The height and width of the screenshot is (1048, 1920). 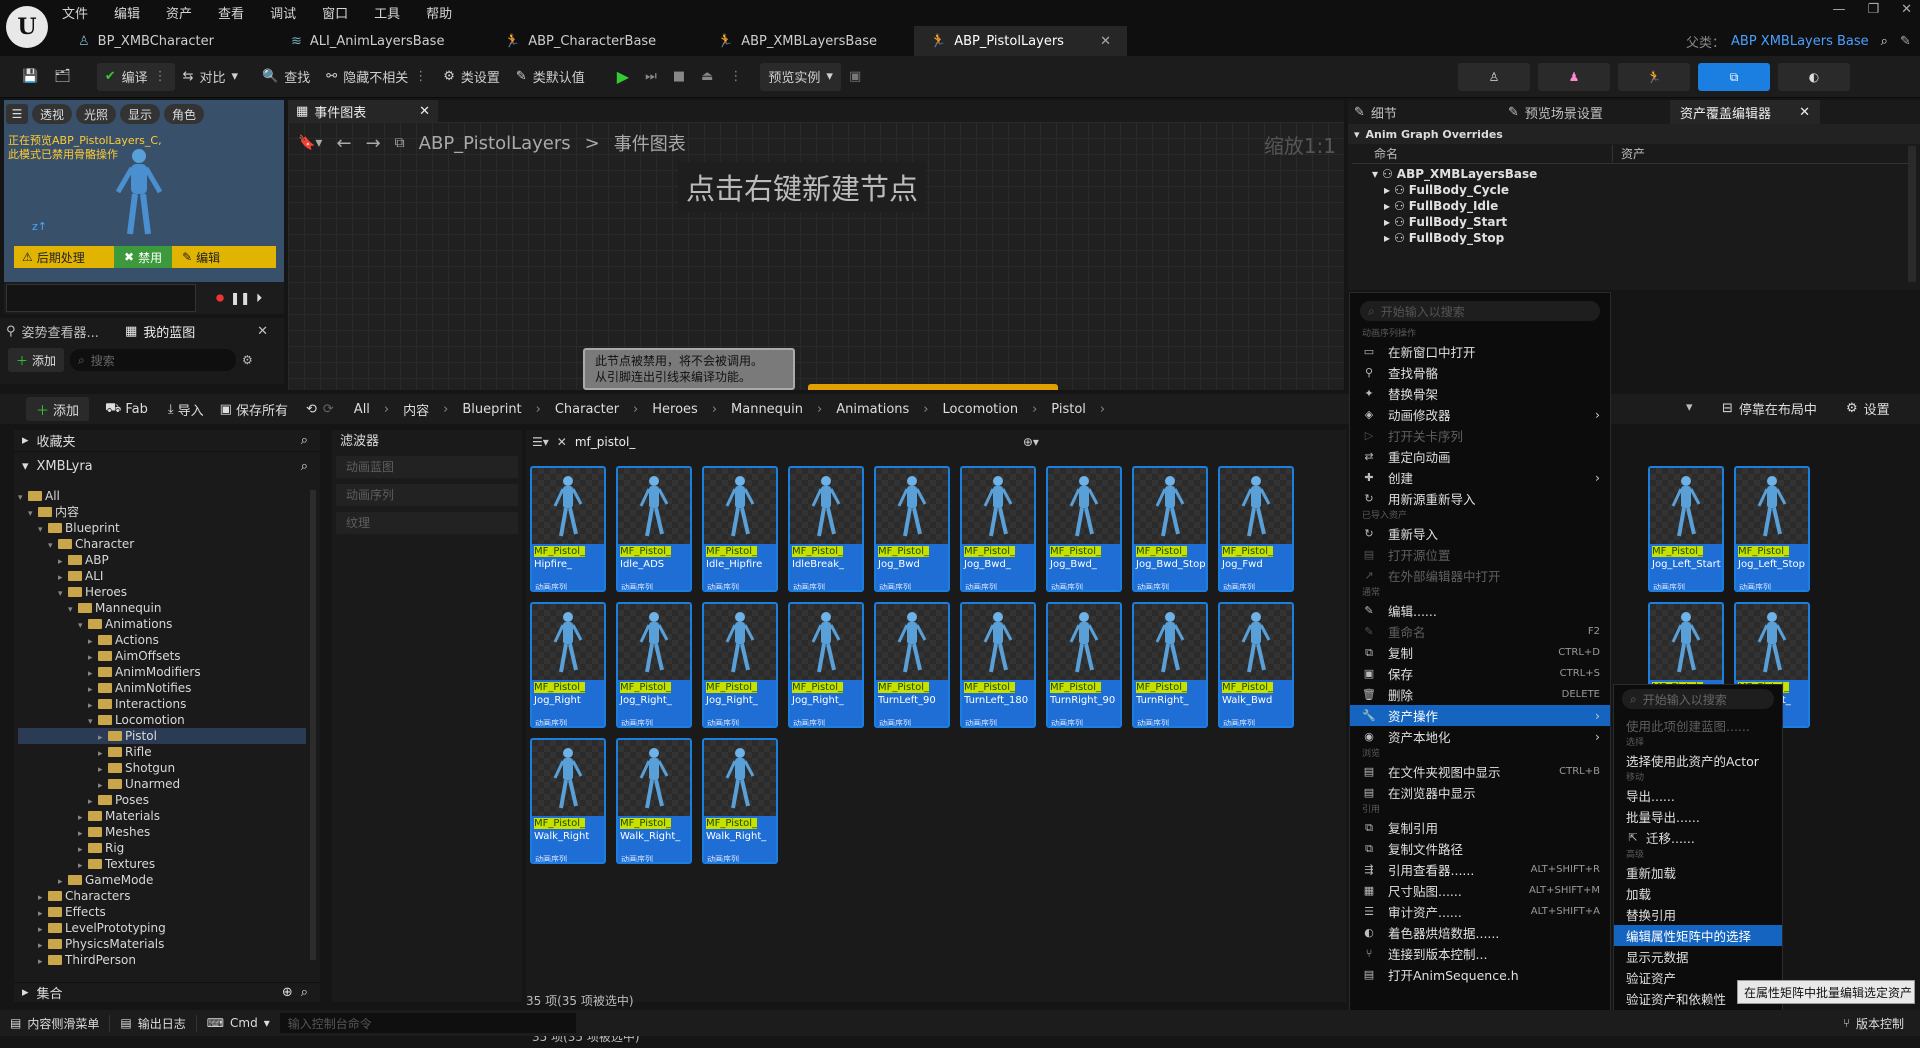 I want to click on context-menu-item: ▣ 保存 CTRL+S, so click(x=1480, y=673).